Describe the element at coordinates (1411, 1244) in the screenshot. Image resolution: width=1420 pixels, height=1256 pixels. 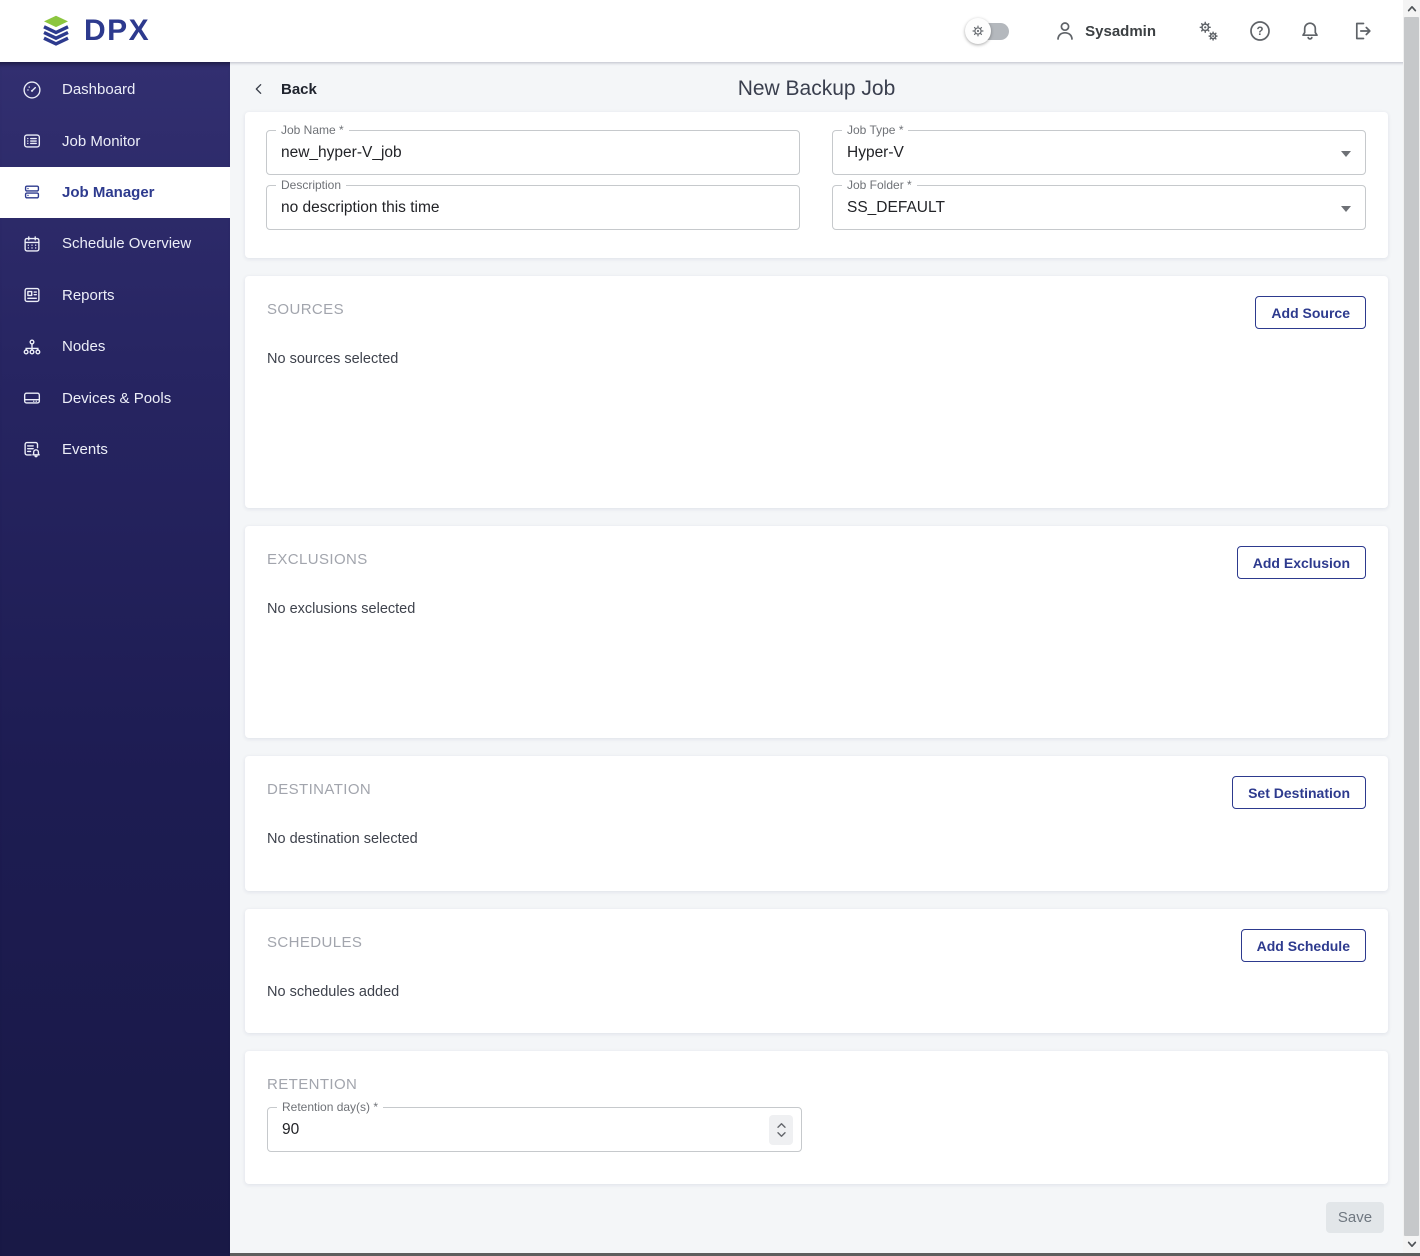
I see `scroll-down-arrow-icon` at that location.